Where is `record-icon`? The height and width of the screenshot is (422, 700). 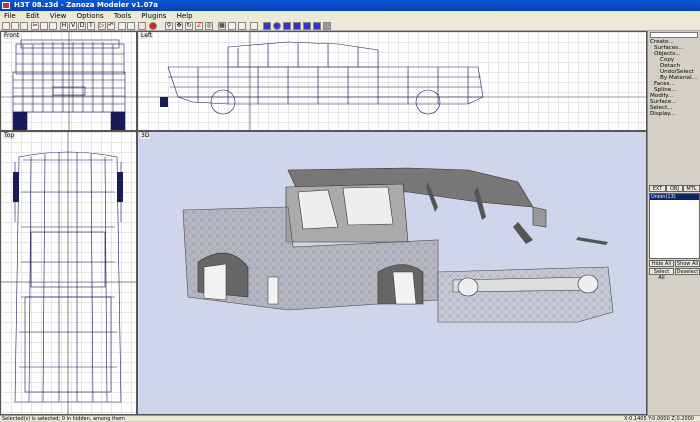 record-icon is located at coordinates (153, 26).